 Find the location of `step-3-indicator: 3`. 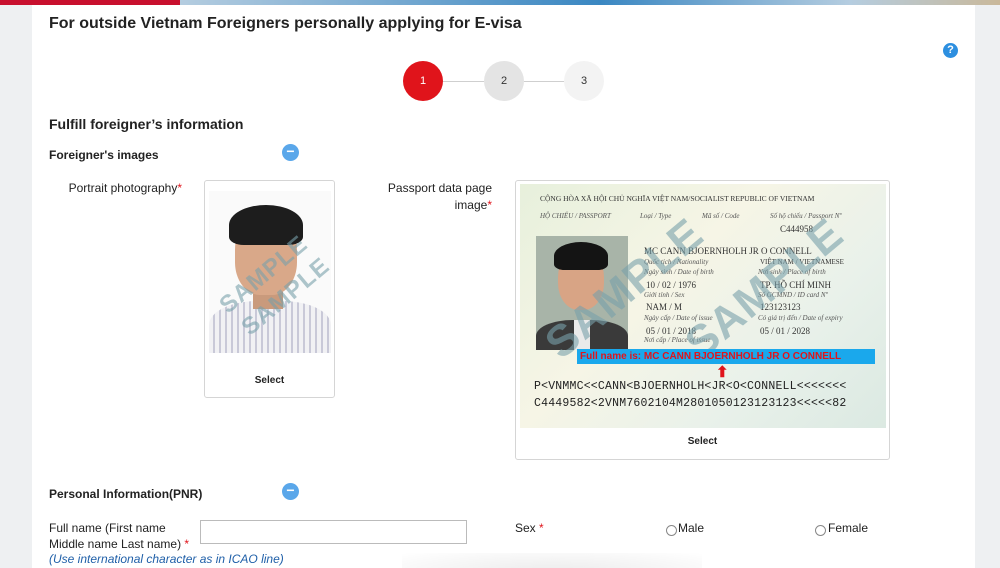

step-3-indicator: 3 is located at coordinates (584, 81).